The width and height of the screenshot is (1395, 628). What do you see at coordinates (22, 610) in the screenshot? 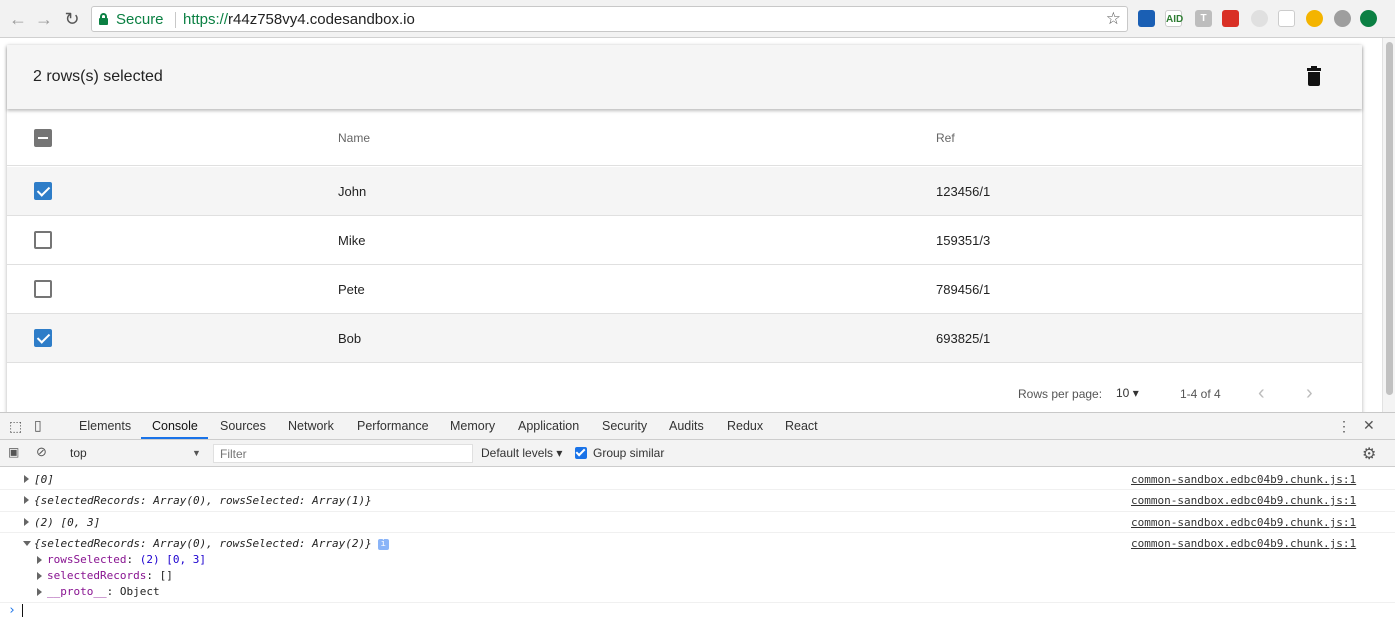
I see `console-input-caret` at bounding box center [22, 610].